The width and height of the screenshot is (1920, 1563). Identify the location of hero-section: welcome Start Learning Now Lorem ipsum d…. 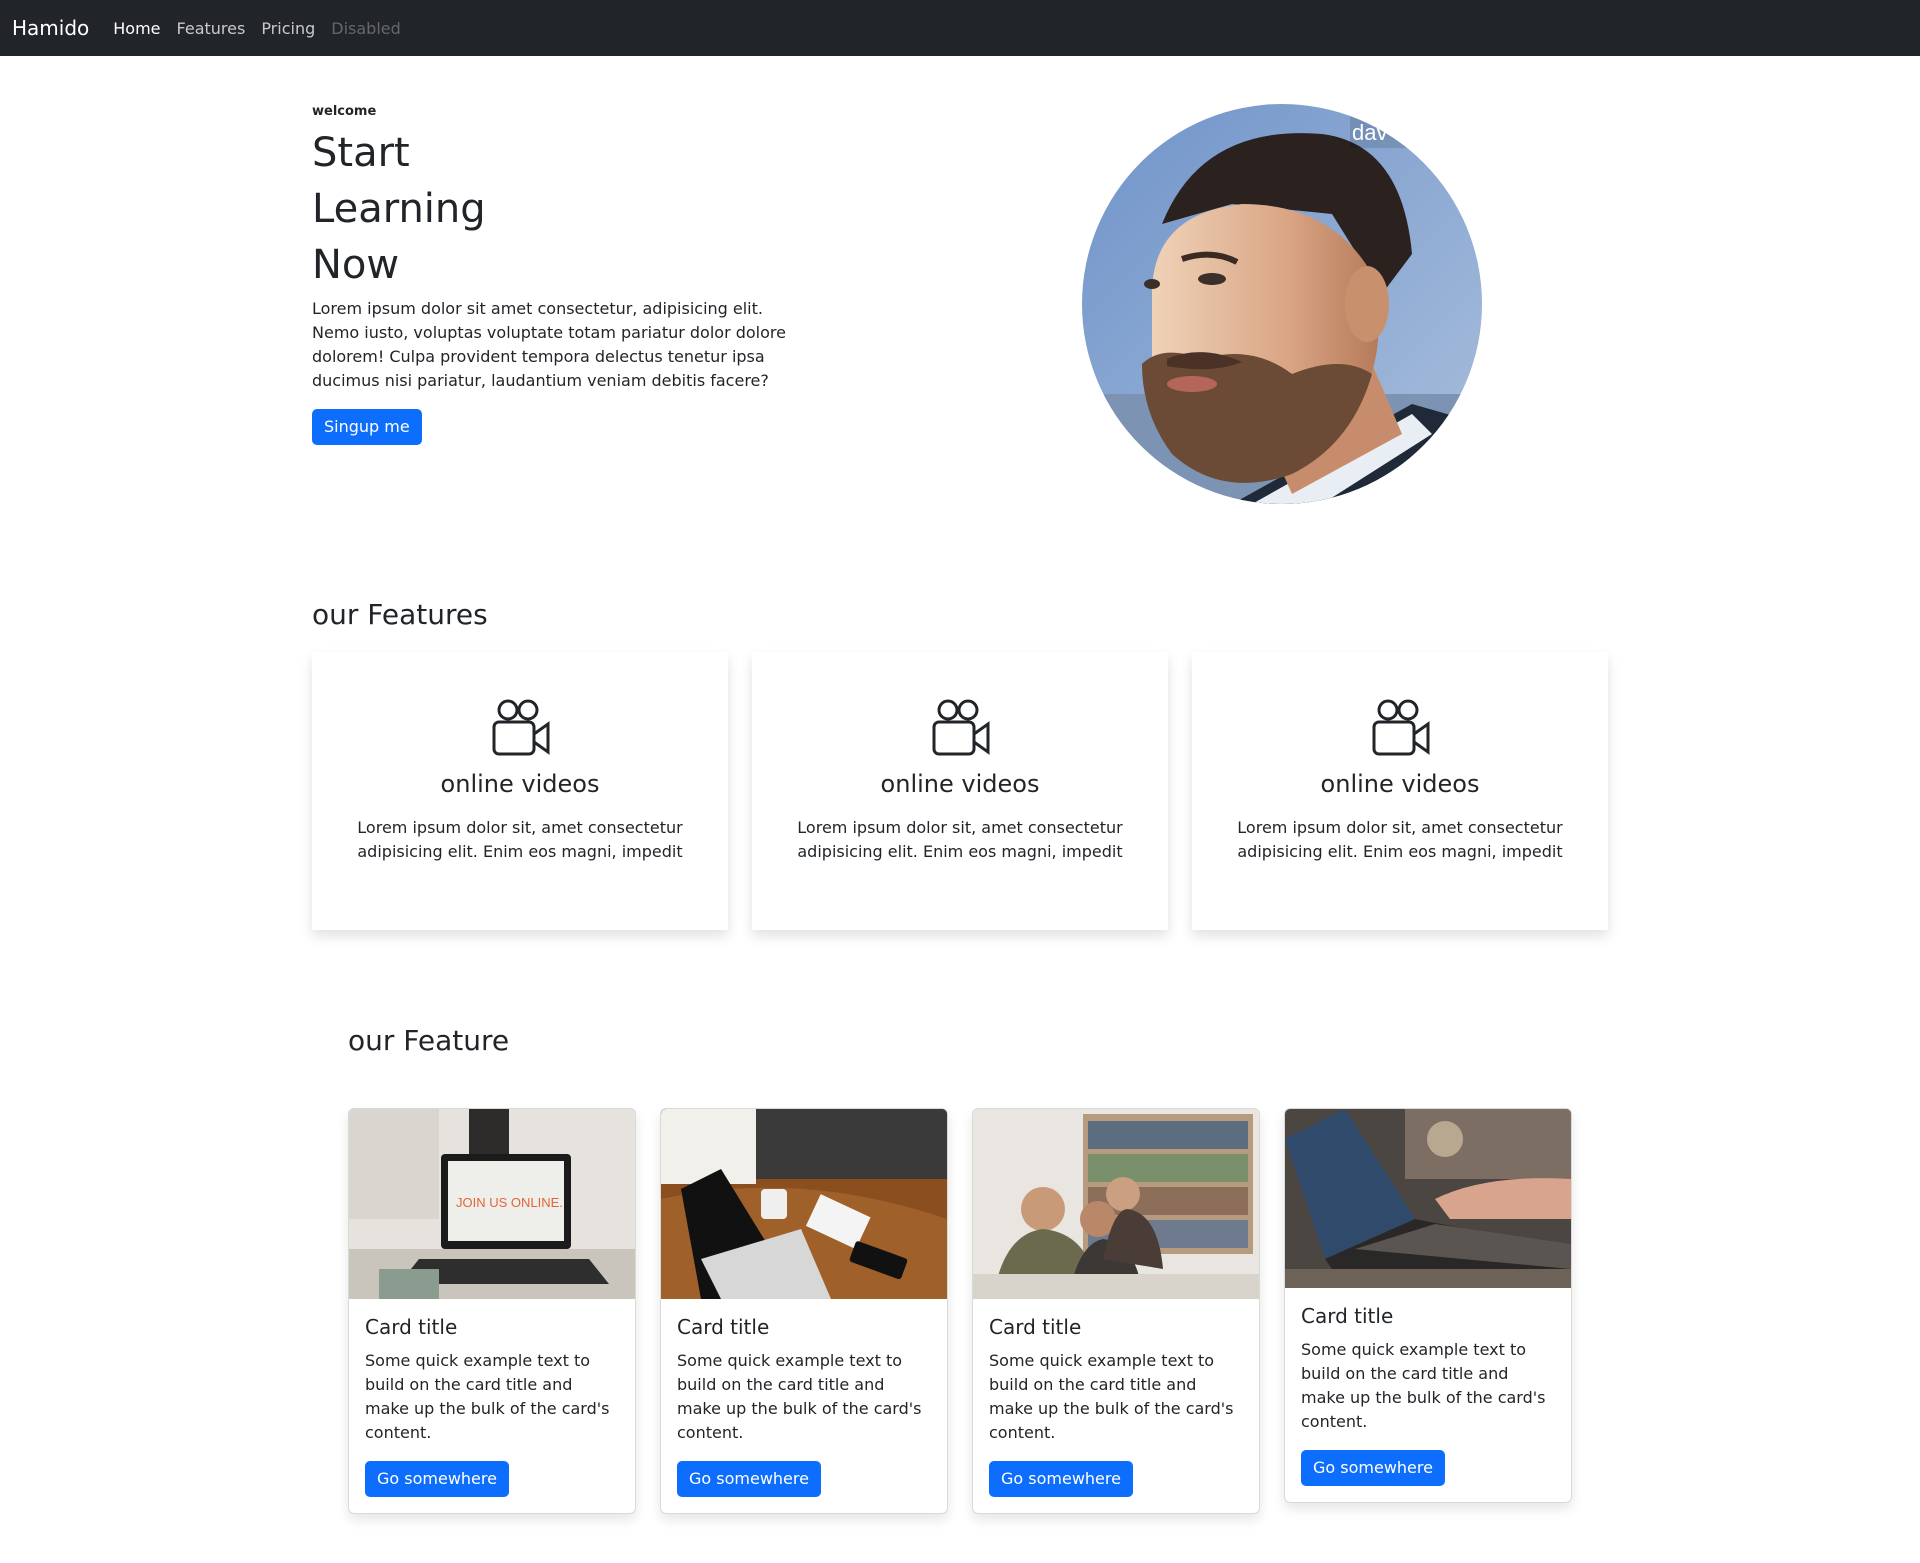
(572, 274).